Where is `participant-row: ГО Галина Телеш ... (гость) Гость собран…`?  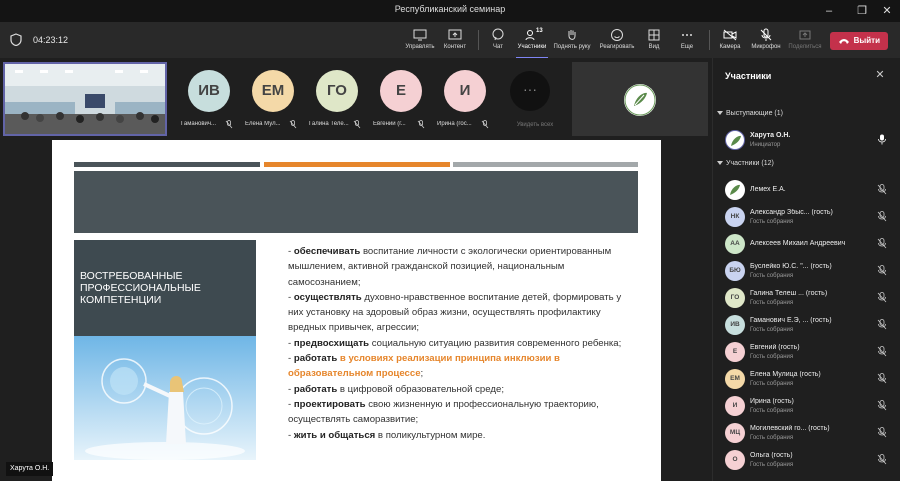 participant-row: ГО Галина Телеш ... (гость) Гость собран… is located at coordinates (809, 299).